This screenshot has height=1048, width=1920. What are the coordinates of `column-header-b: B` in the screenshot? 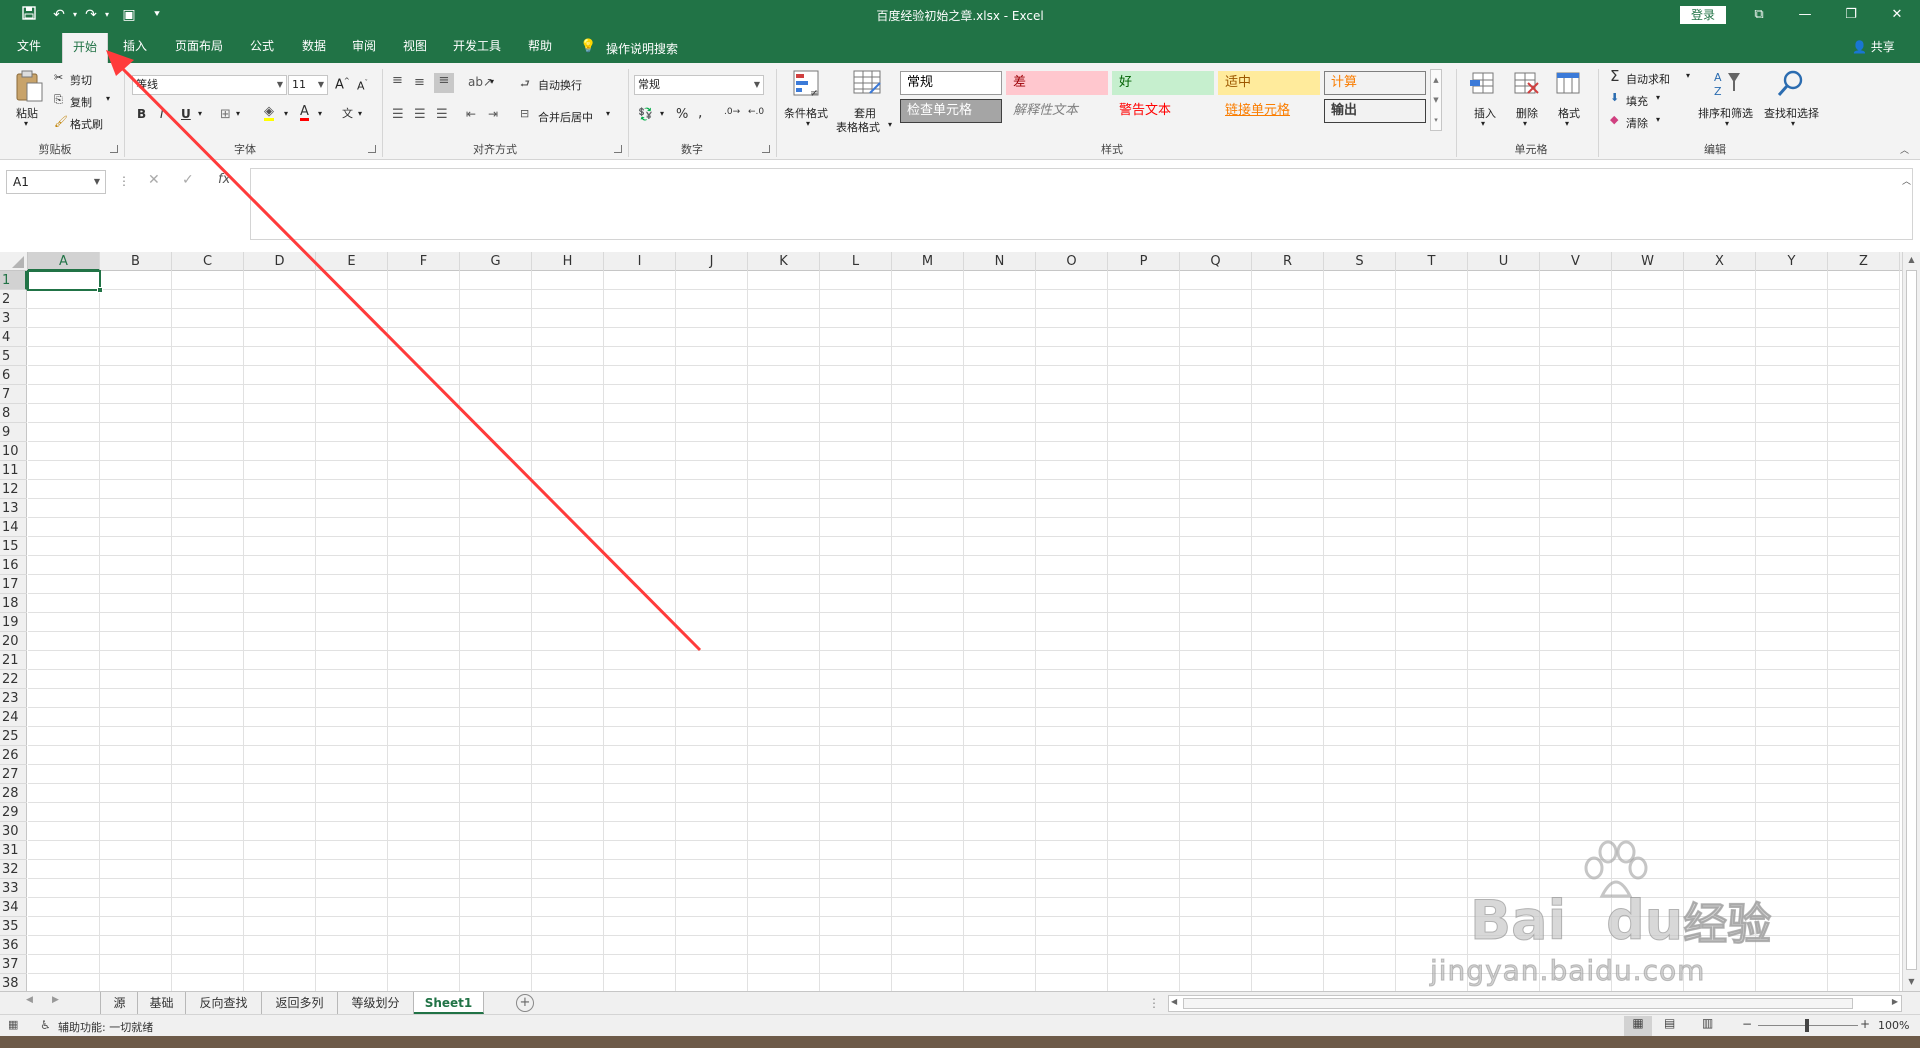 It's located at (136, 261).